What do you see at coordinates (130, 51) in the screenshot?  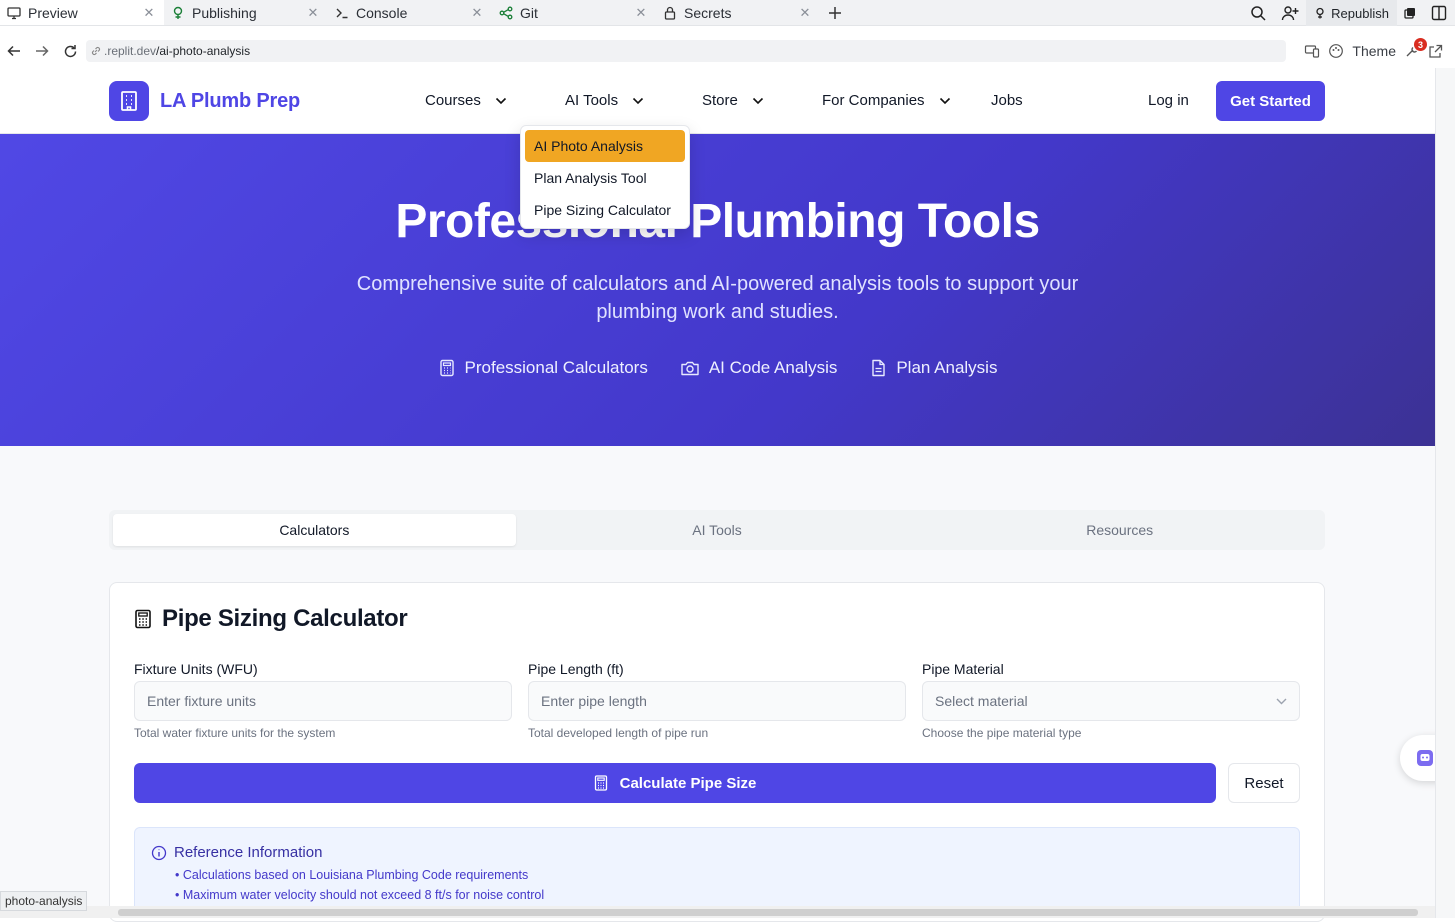 I see `url-domain: .replit.dev` at bounding box center [130, 51].